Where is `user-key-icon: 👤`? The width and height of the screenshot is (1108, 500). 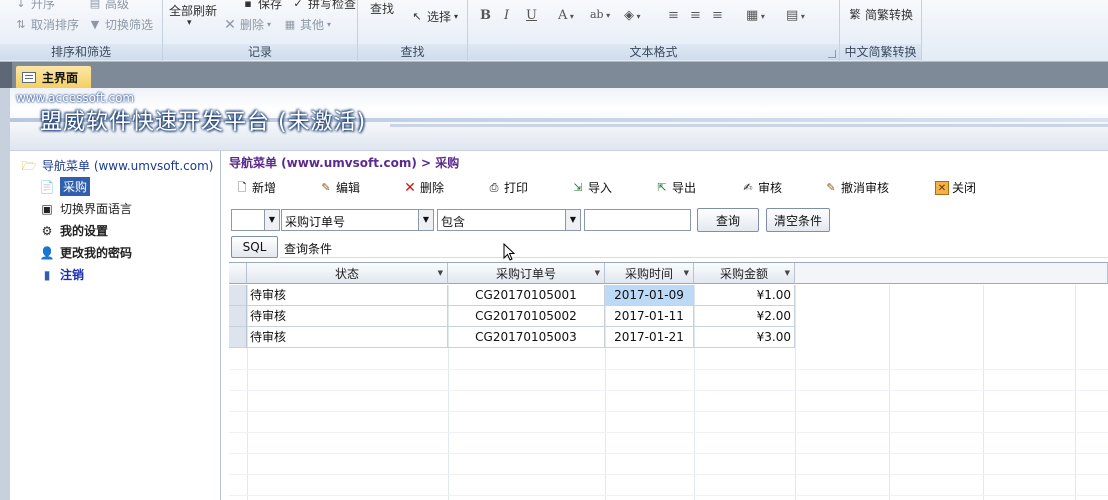
user-key-icon: 👤 is located at coordinates (47, 252).